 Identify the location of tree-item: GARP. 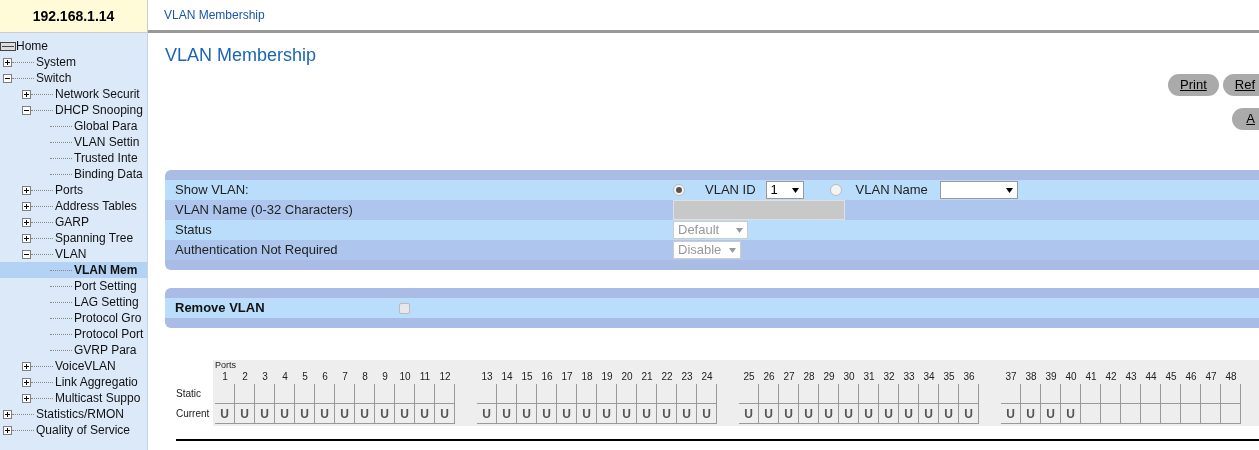
(72, 222).